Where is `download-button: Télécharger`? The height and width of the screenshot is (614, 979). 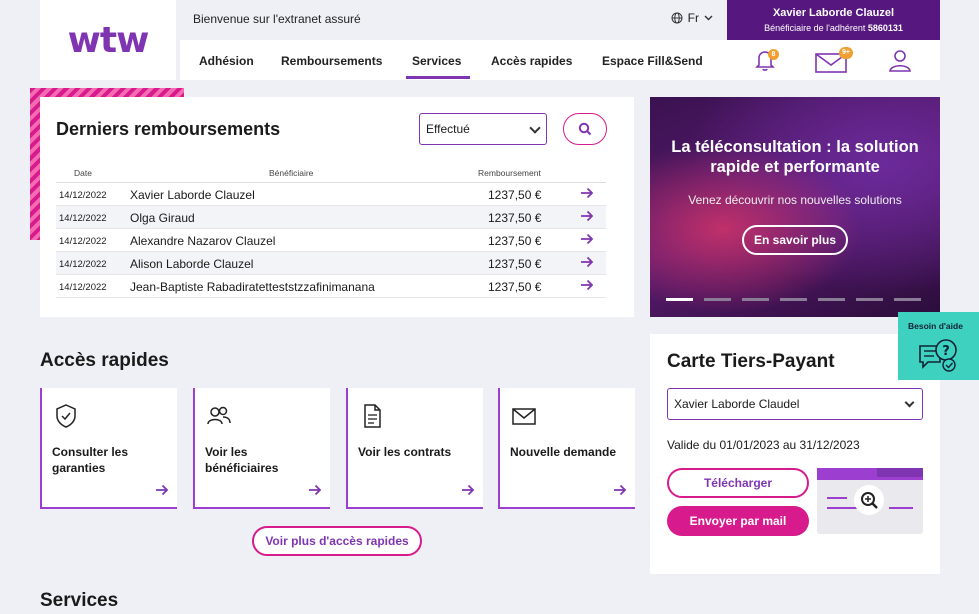 download-button: Télécharger is located at coordinates (738, 483).